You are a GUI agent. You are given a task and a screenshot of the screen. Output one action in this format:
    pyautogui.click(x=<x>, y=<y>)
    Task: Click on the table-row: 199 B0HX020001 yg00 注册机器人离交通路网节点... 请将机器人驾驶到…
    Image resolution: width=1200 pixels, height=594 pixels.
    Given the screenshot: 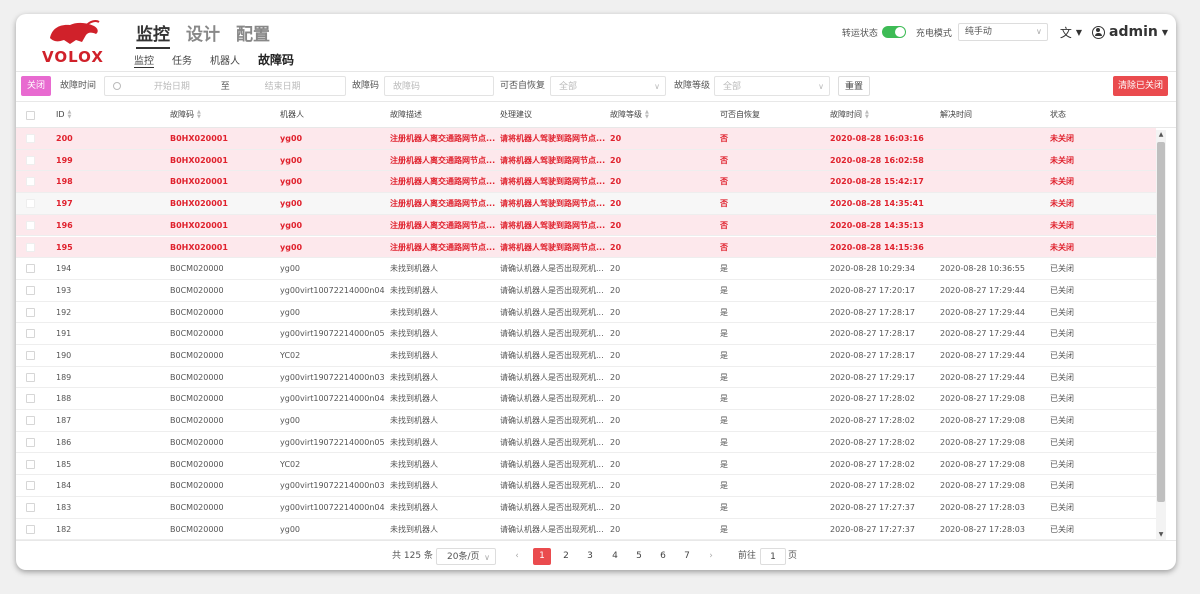 What is the action you would take?
    pyautogui.click(x=586, y=160)
    